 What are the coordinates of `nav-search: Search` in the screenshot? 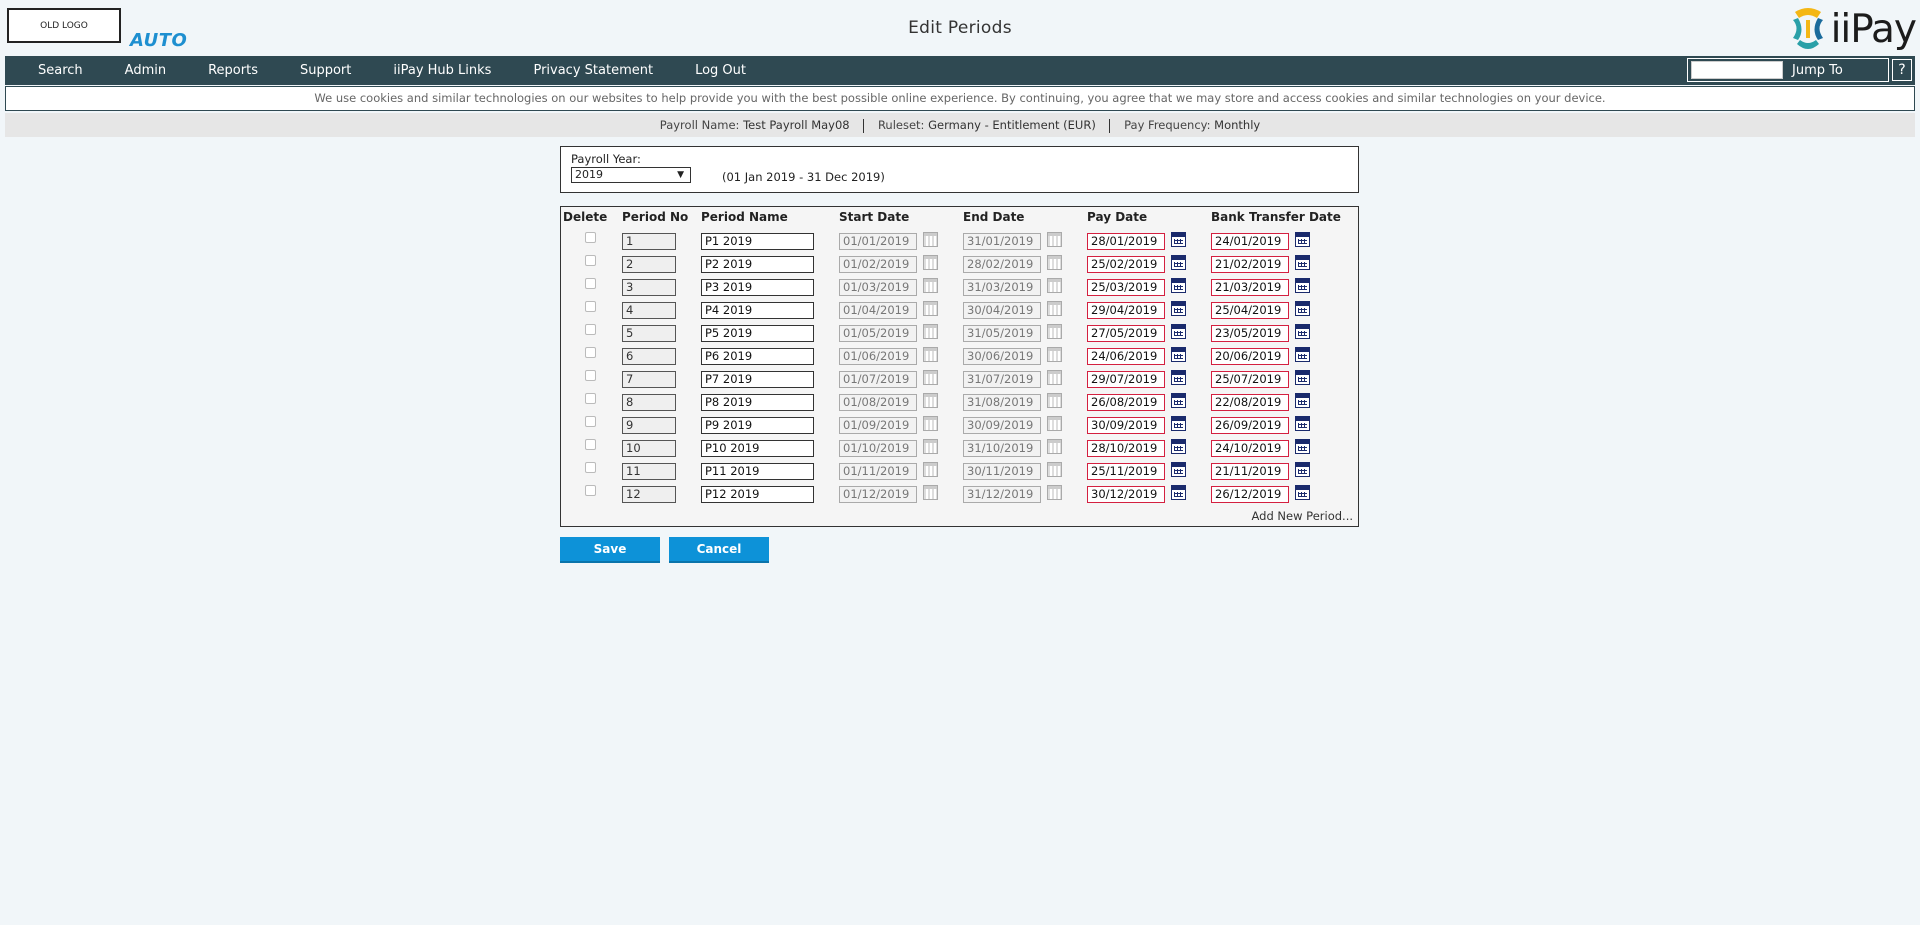 It's located at (60, 70).